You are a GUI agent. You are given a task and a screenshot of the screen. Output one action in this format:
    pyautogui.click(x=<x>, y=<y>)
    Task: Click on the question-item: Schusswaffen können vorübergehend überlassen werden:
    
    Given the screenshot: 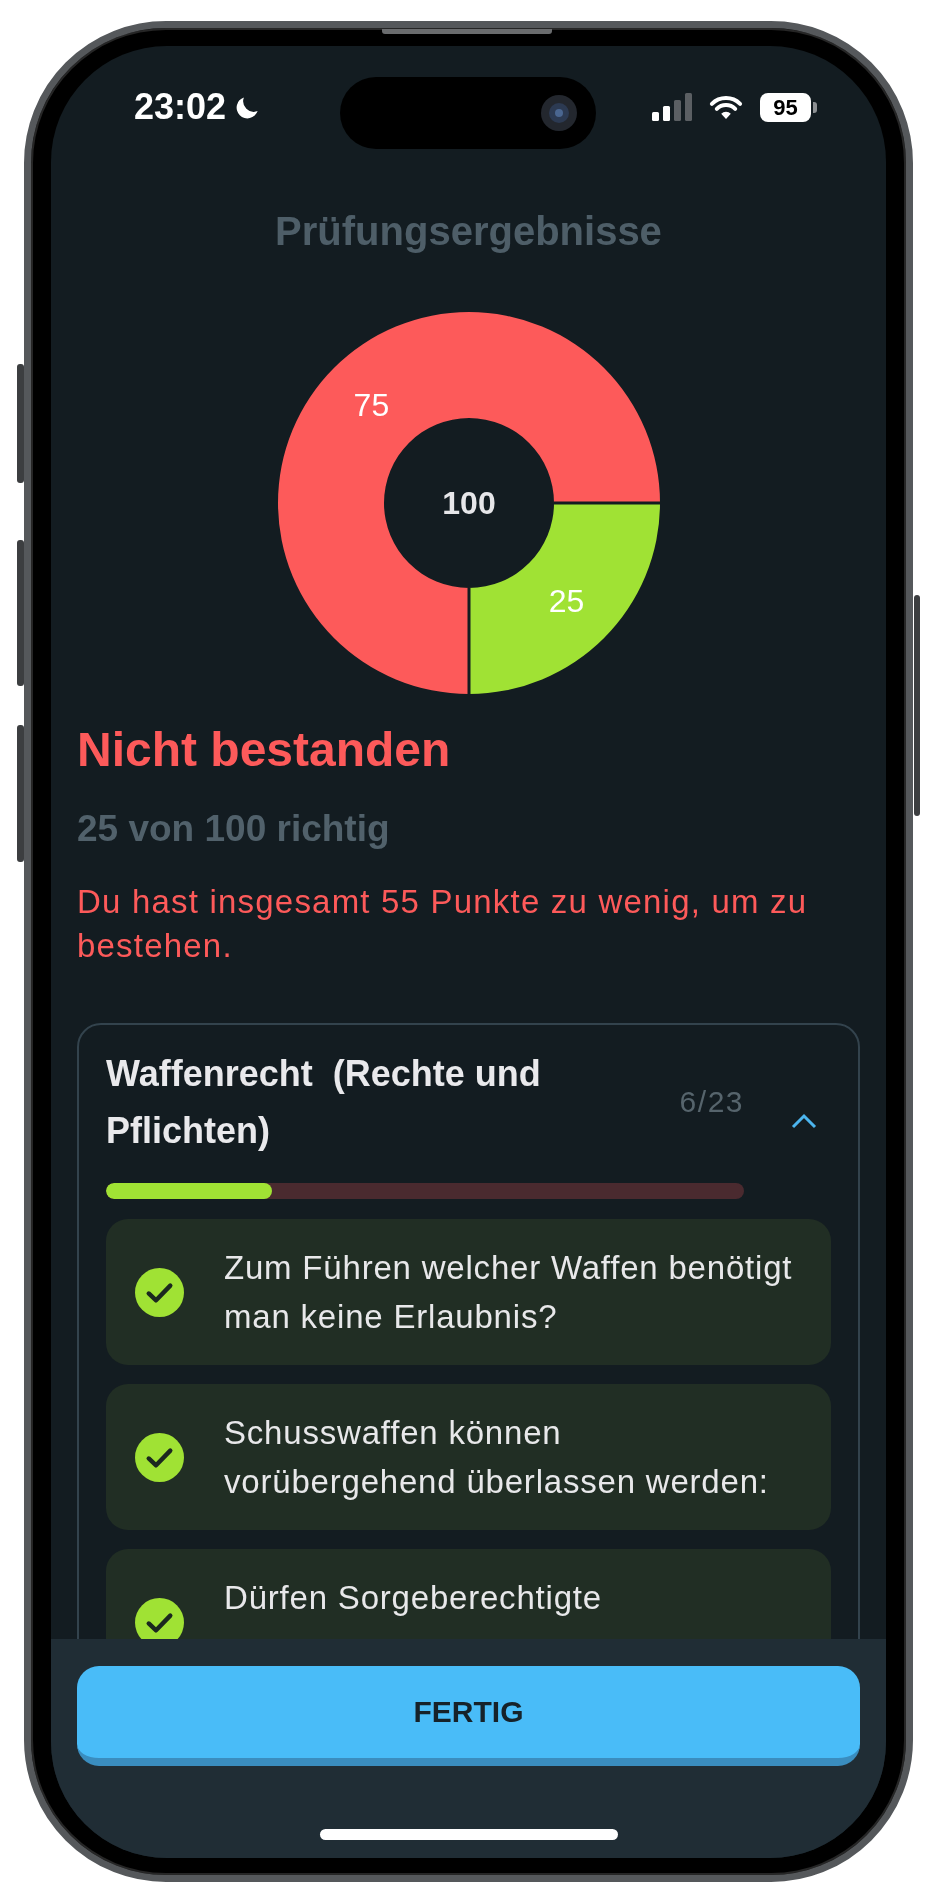 What is the action you would take?
    pyautogui.click(x=468, y=1457)
    